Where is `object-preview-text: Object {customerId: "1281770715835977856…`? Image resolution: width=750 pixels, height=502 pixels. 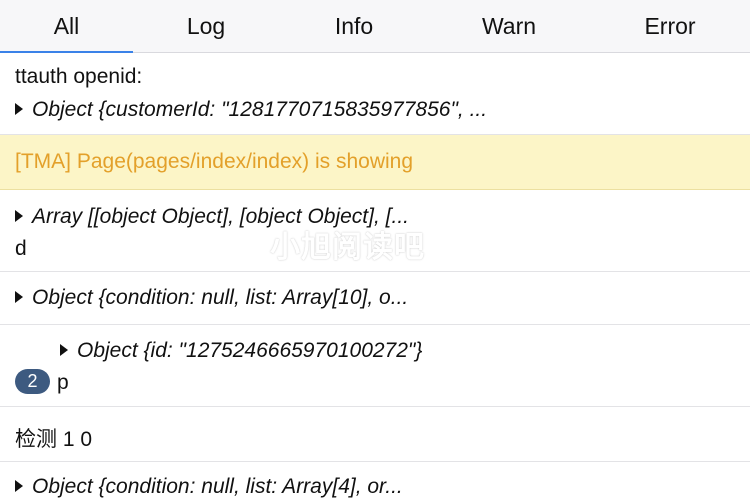
object-preview-text: Object {customerId: "1281770715835977856… is located at coordinates (260, 109).